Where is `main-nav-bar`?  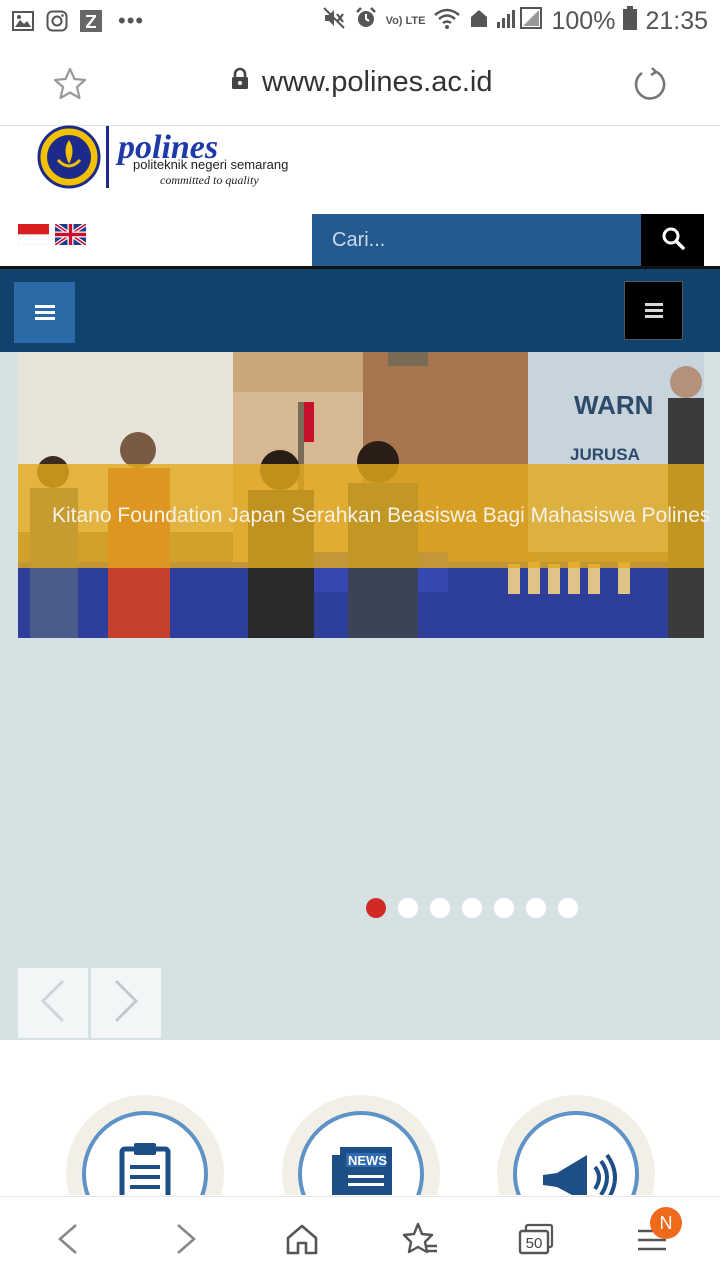
main-nav-bar is located at coordinates (360, 310).